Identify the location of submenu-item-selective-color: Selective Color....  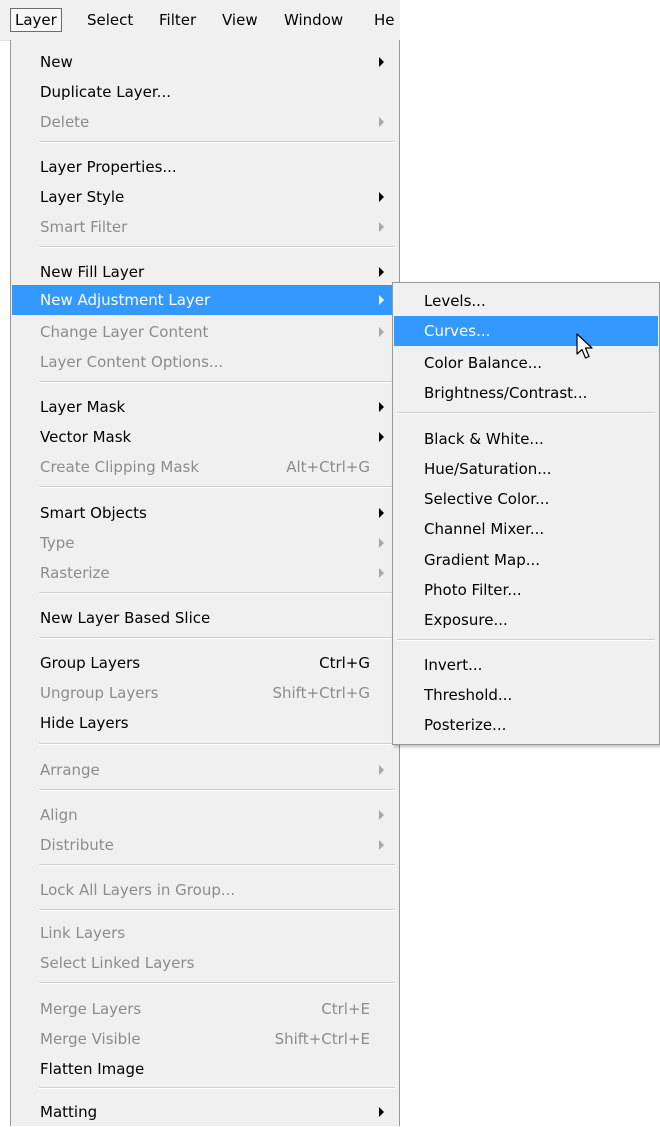
(526, 499).